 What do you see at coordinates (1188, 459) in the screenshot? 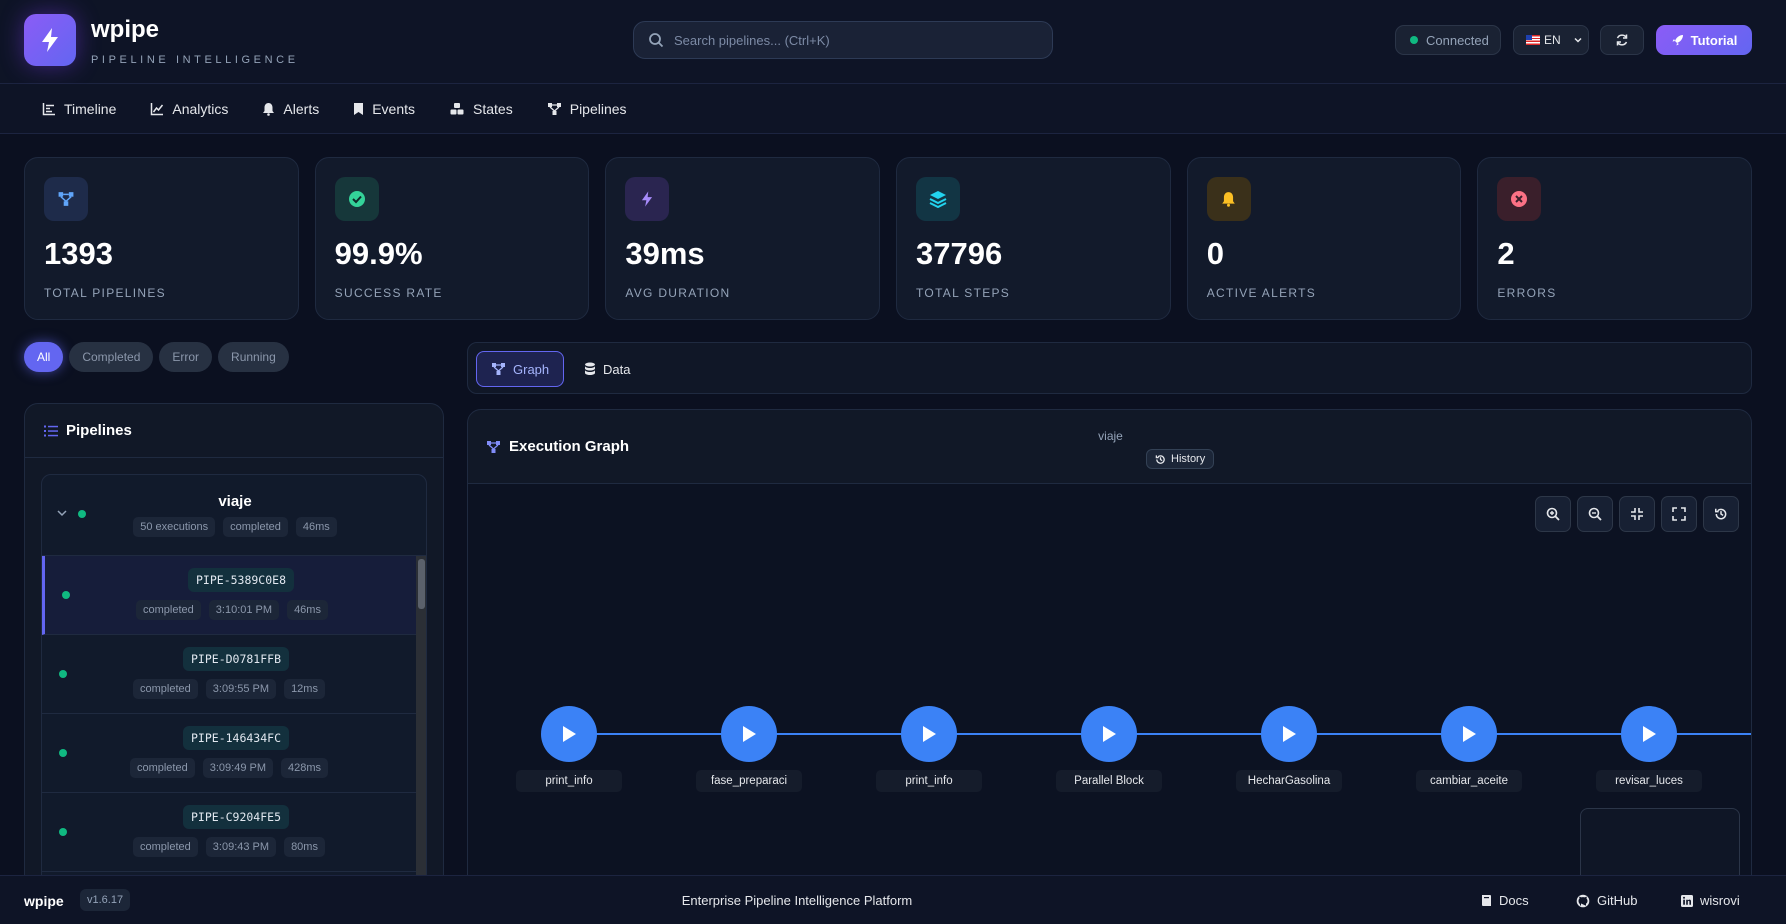
I see `history-label: History` at bounding box center [1188, 459].